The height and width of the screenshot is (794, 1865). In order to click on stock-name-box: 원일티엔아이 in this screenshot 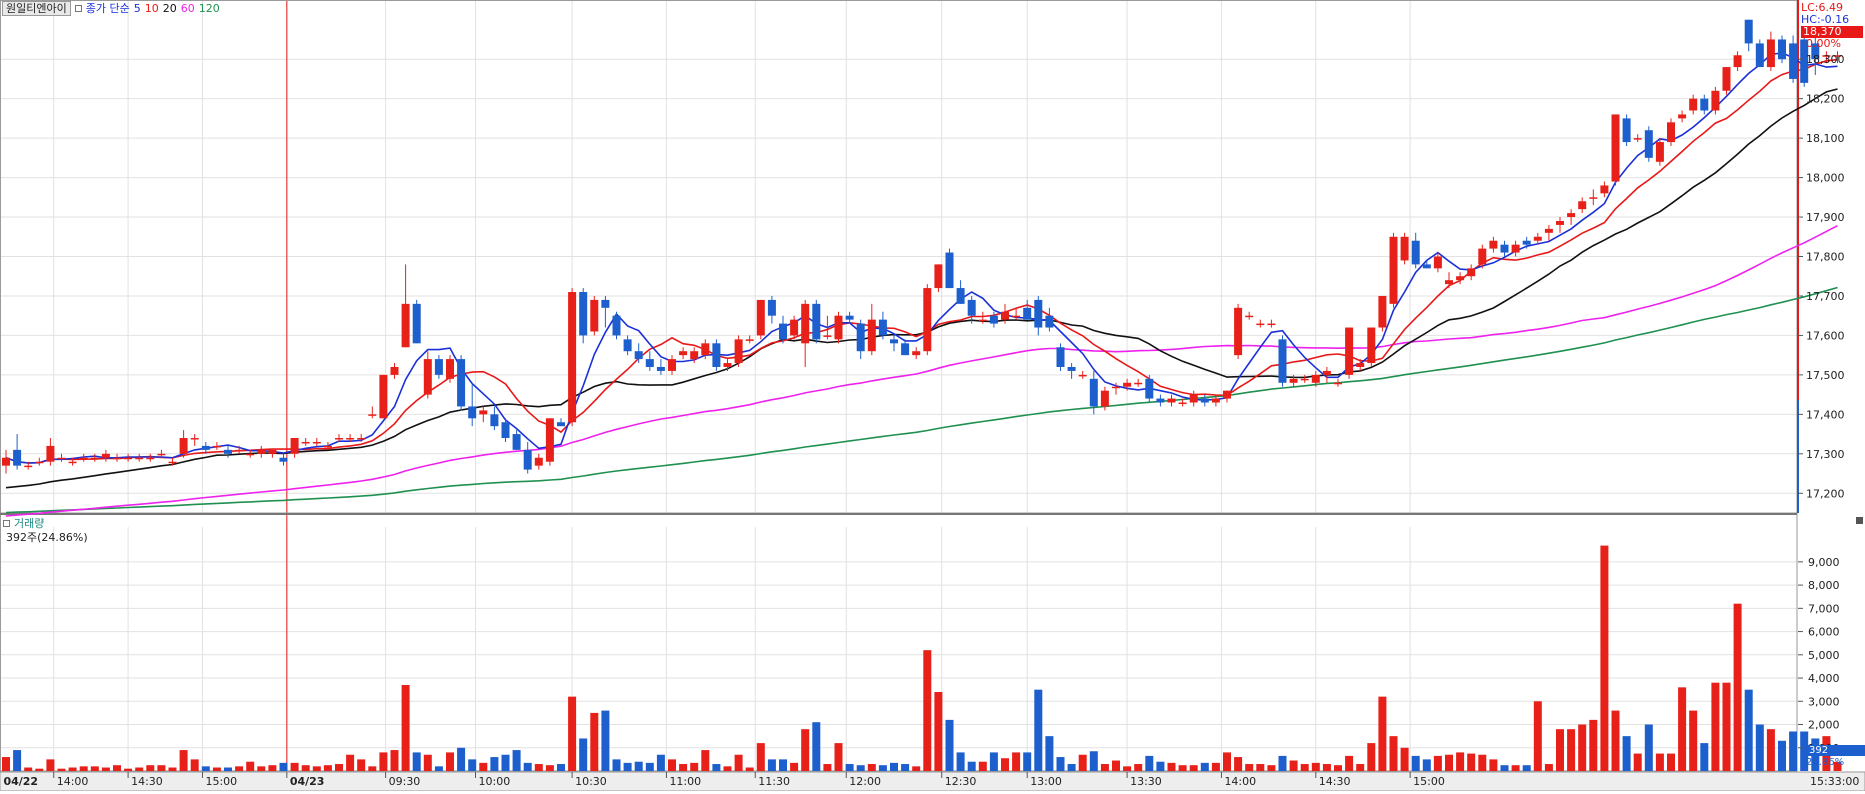, I will do `click(36, 8)`.